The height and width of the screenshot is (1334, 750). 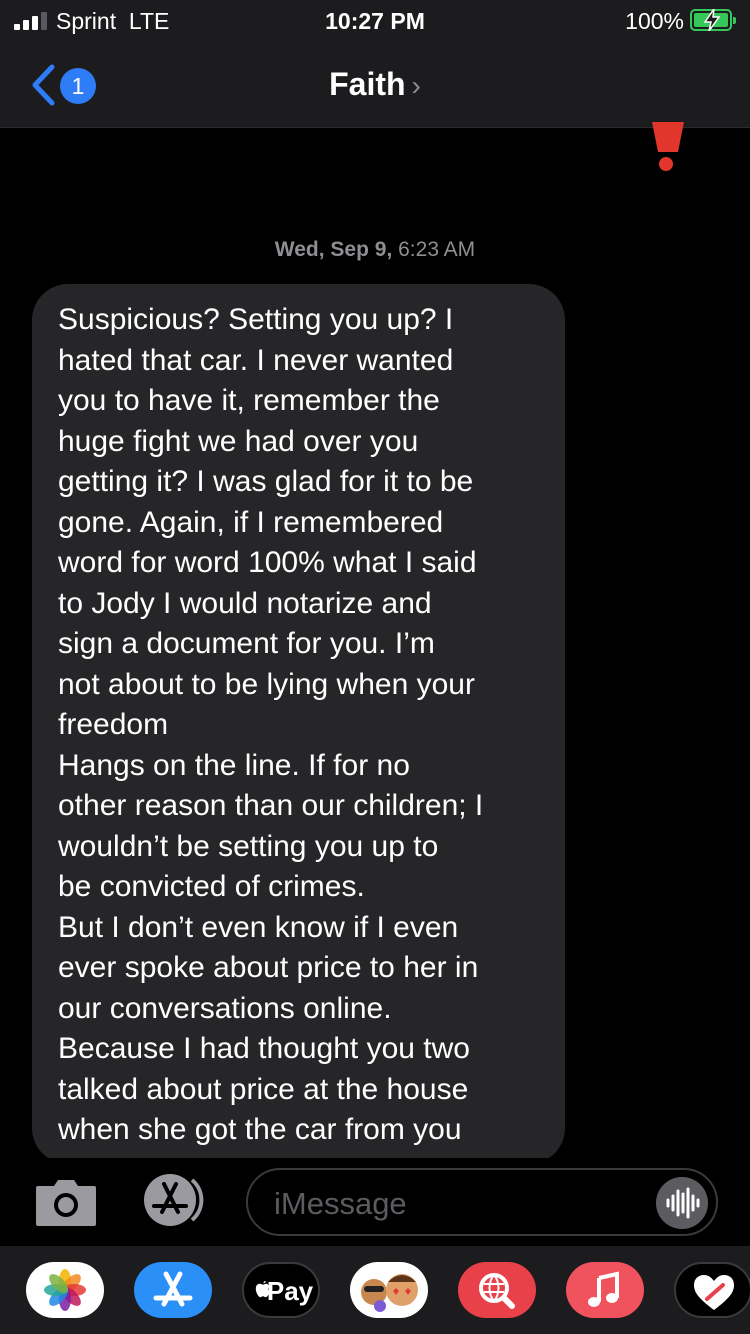 I want to click on chevron-right-icon: ›, so click(x=416, y=85).